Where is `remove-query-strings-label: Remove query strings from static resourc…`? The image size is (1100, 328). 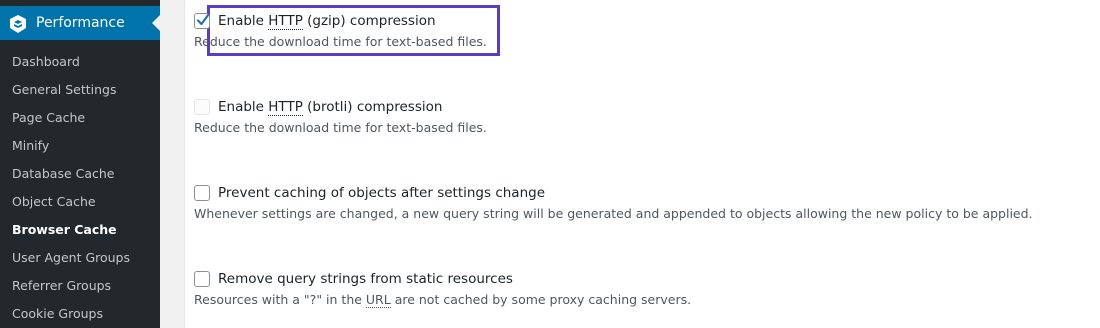 remove-query-strings-label: Remove query strings from static resourc… is located at coordinates (365, 279).